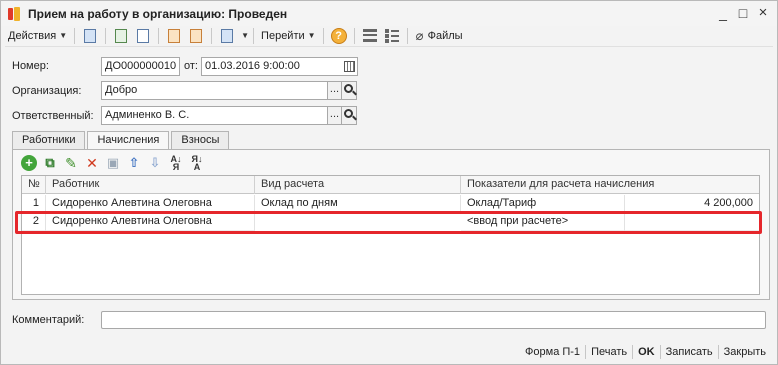 The height and width of the screenshot is (365, 778). I want to click on post-icon, so click(121, 35).